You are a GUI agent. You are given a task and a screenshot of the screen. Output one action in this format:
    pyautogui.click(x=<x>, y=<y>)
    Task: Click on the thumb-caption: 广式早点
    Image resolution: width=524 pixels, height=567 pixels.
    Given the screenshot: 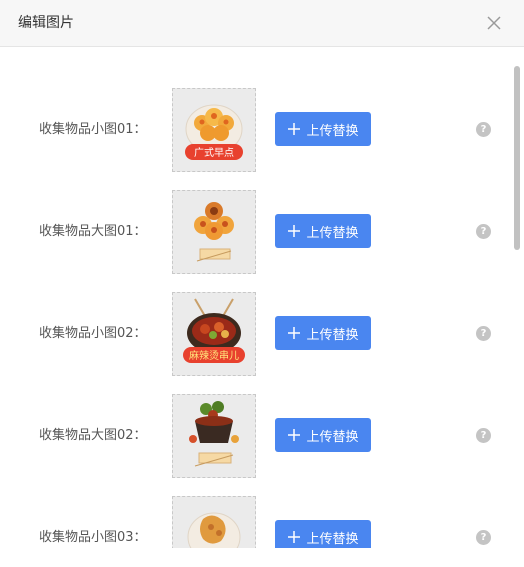 What is the action you would take?
    pyautogui.click(x=214, y=152)
    